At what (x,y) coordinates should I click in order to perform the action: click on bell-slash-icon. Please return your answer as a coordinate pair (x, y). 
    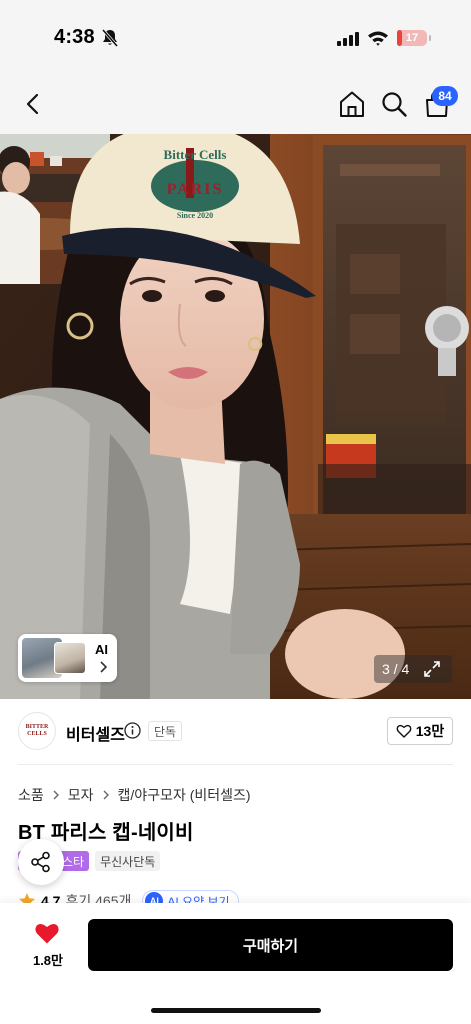
    Looking at the image, I should click on (110, 38).